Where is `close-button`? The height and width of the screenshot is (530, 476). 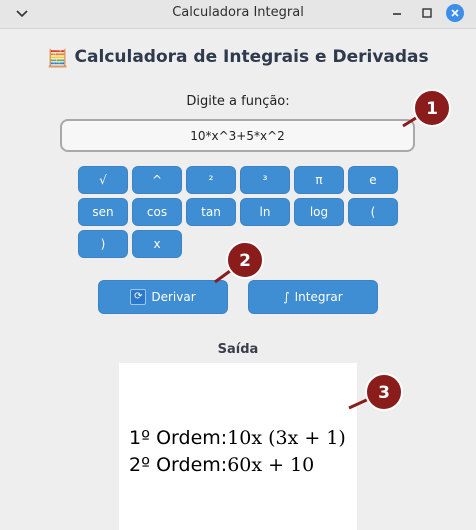
close-button is located at coordinates (455, 13).